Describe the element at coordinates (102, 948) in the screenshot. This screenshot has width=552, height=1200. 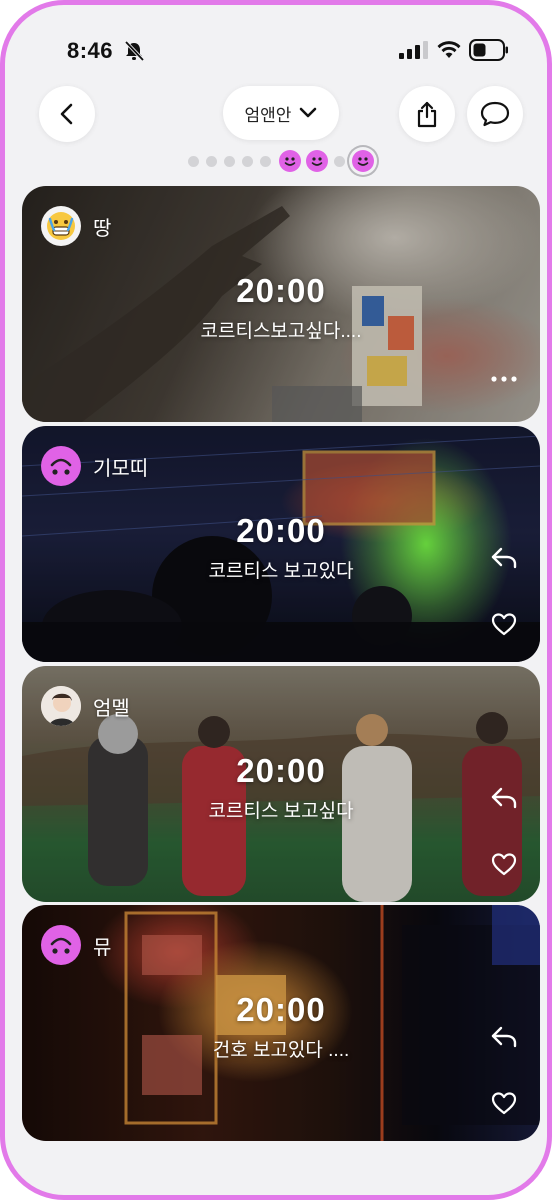
I see `post-username: 뮤` at that location.